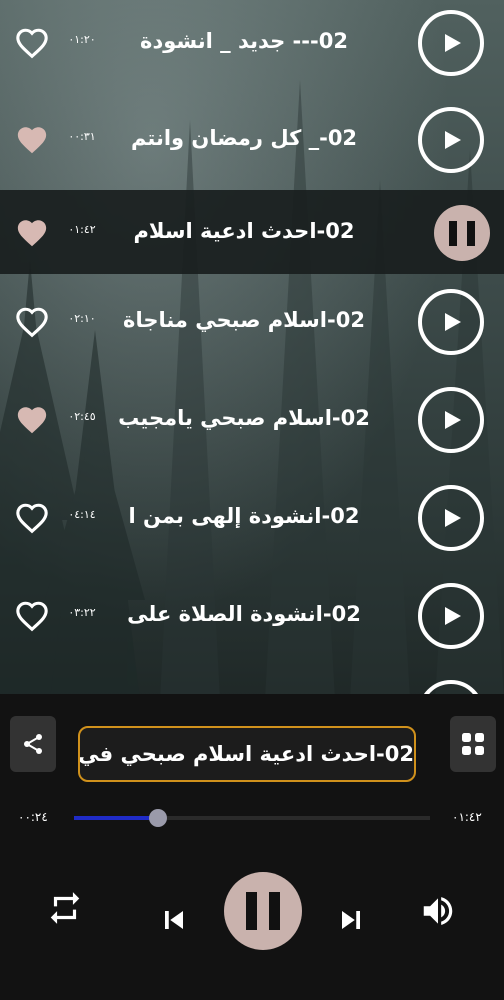  Describe the element at coordinates (244, 418) in the screenshot. I see `track-title: 02-اسلام صبحي يامجيب` at that location.